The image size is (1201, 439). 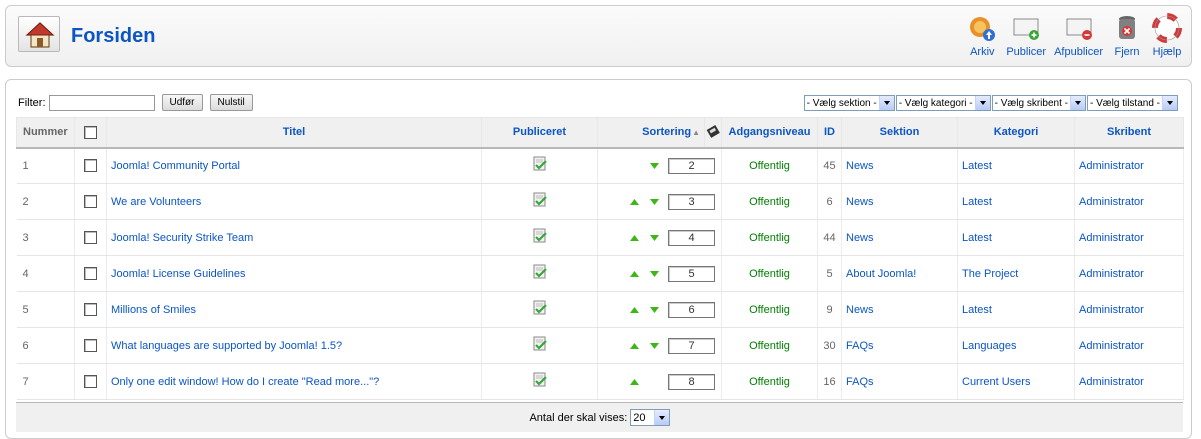 I want to click on order-input: 5, so click(x=691, y=273).